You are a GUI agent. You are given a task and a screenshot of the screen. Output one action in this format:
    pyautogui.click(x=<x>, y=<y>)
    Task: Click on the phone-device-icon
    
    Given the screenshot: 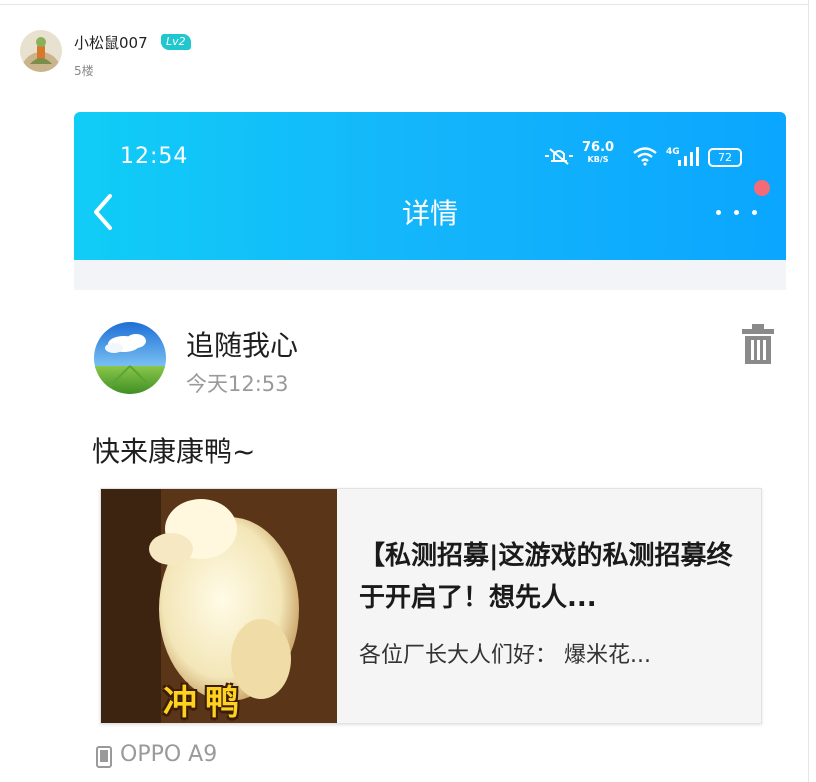 What is the action you would take?
    pyautogui.click(x=104, y=757)
    